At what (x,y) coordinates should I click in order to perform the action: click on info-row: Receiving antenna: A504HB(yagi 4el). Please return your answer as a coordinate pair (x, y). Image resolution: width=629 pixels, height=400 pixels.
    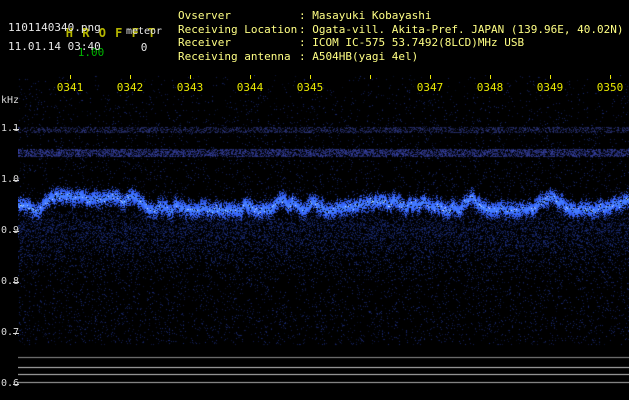
    Looking at the image, I should click on (401, 57).